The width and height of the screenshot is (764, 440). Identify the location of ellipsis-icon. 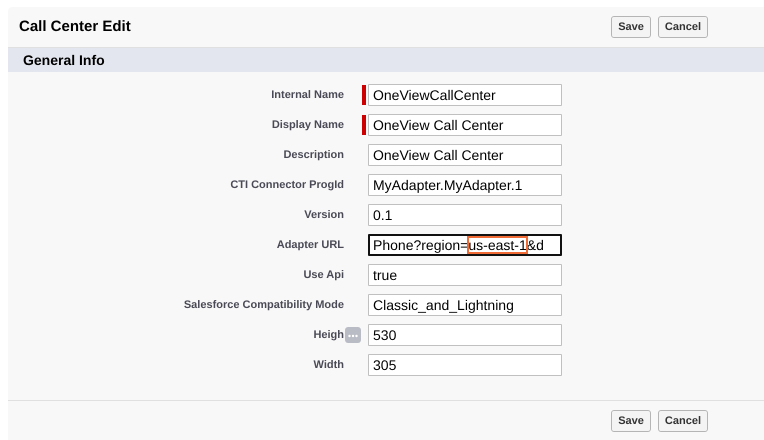
(353, 335).